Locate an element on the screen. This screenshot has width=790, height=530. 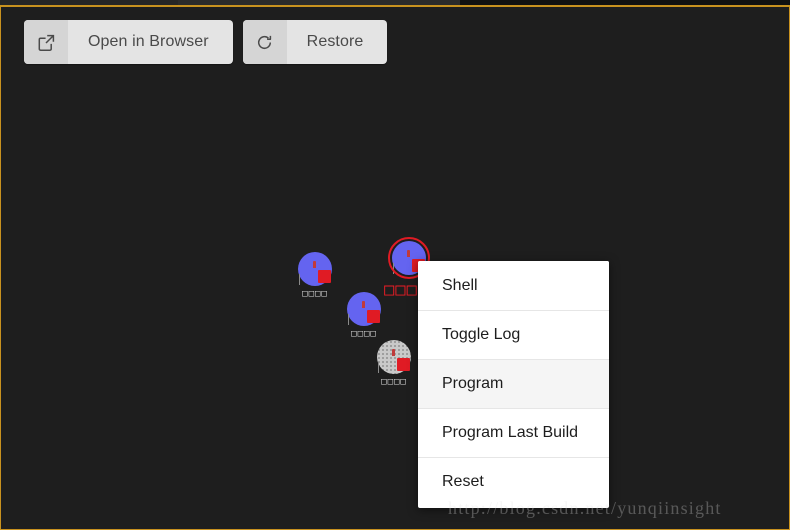
toolbar: Open in Browser Restore is located at coordinates (206, 42).